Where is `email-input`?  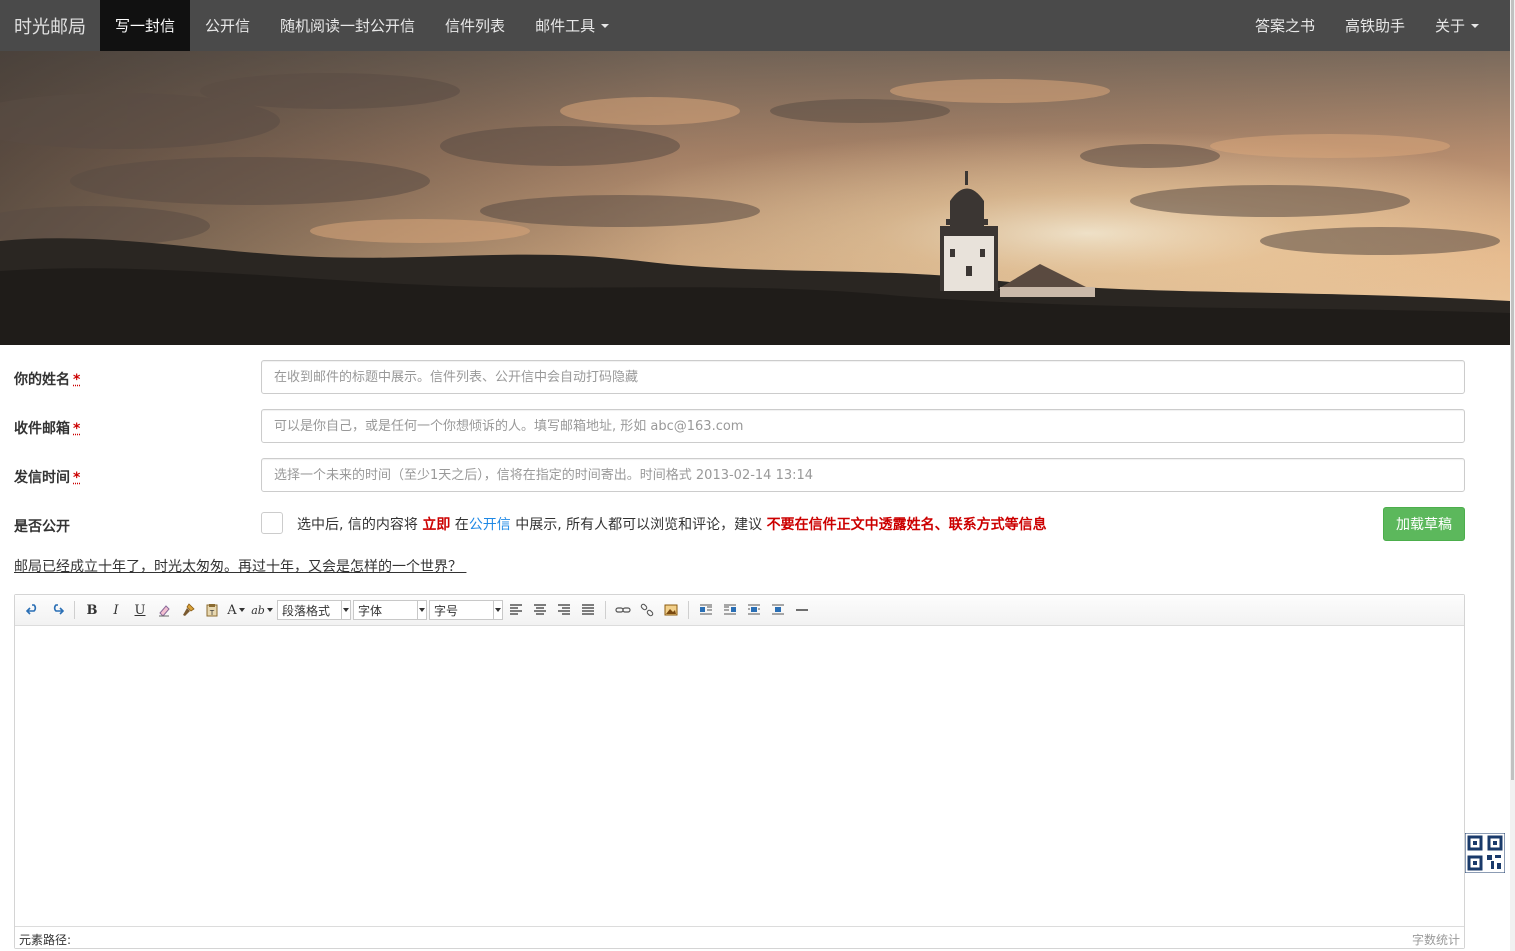
email-input is located at coordinates (863, 426).